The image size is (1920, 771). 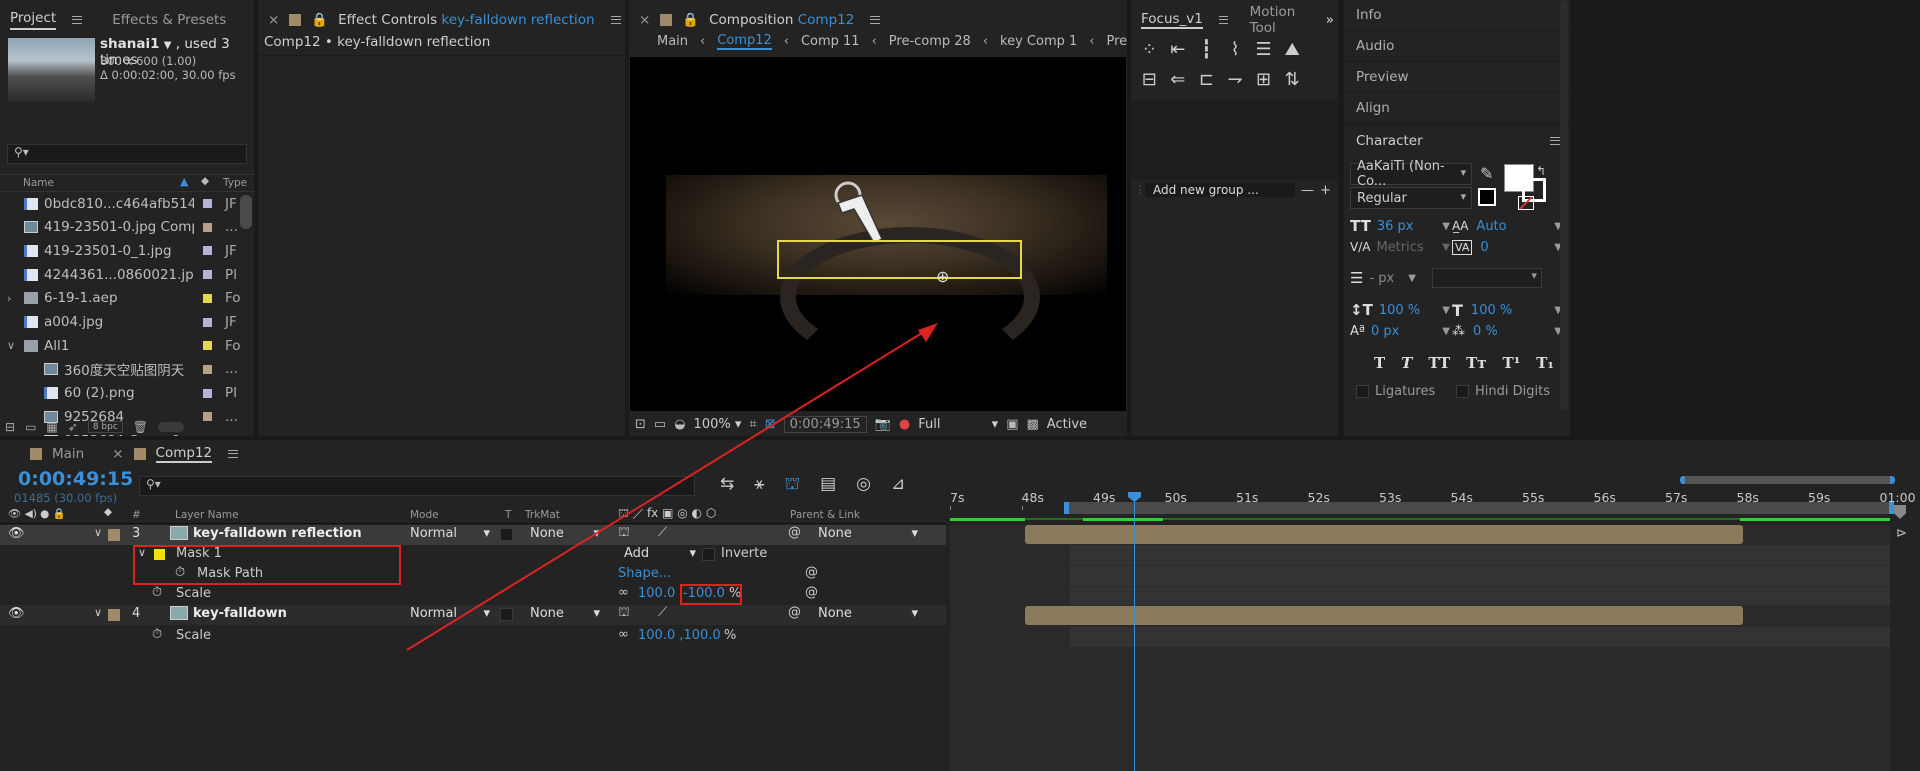 I want to click on snapshot-icon: 📷, so click(x=883, y=424).